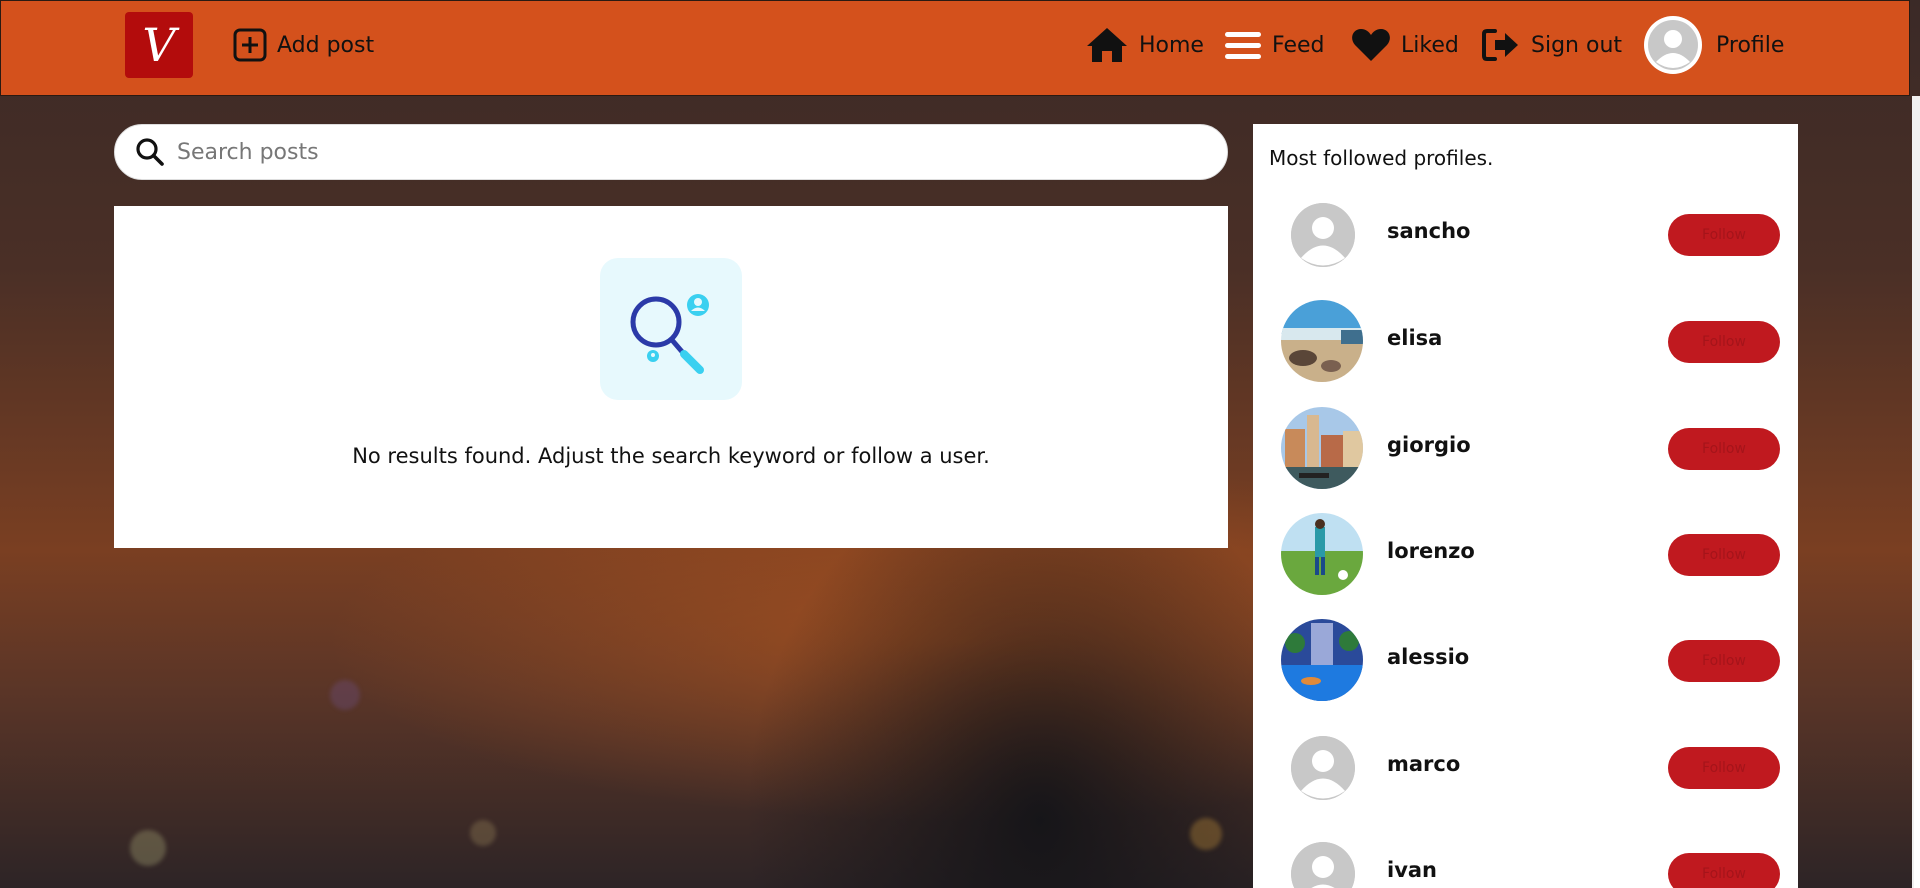 This screenshot has height=888, width=1920. Describe the element at coordinates (1525, 556) in the screenshot. I see `profile-row: lorenzo Follow` at that location.